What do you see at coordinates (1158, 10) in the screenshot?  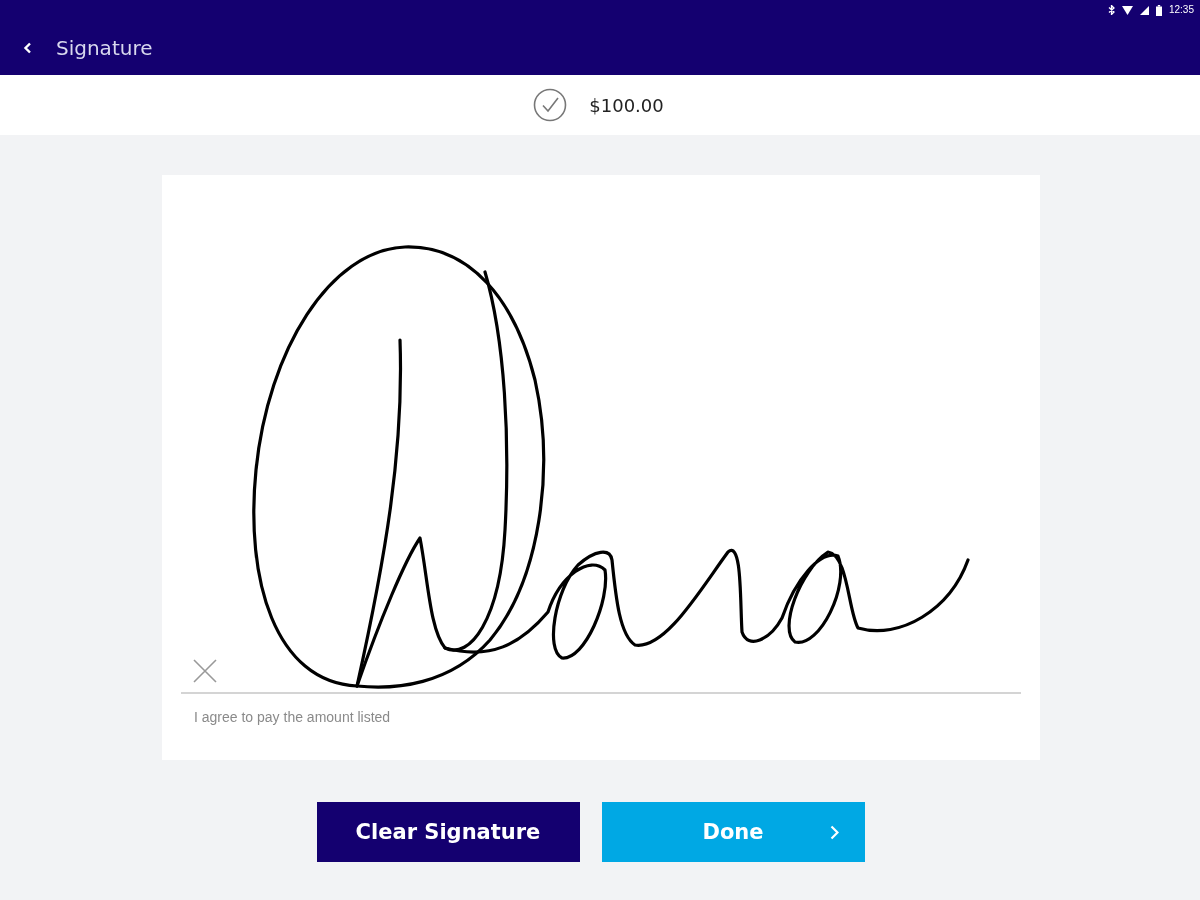 I see `battery-icon` at bounding box center [1158, 10].